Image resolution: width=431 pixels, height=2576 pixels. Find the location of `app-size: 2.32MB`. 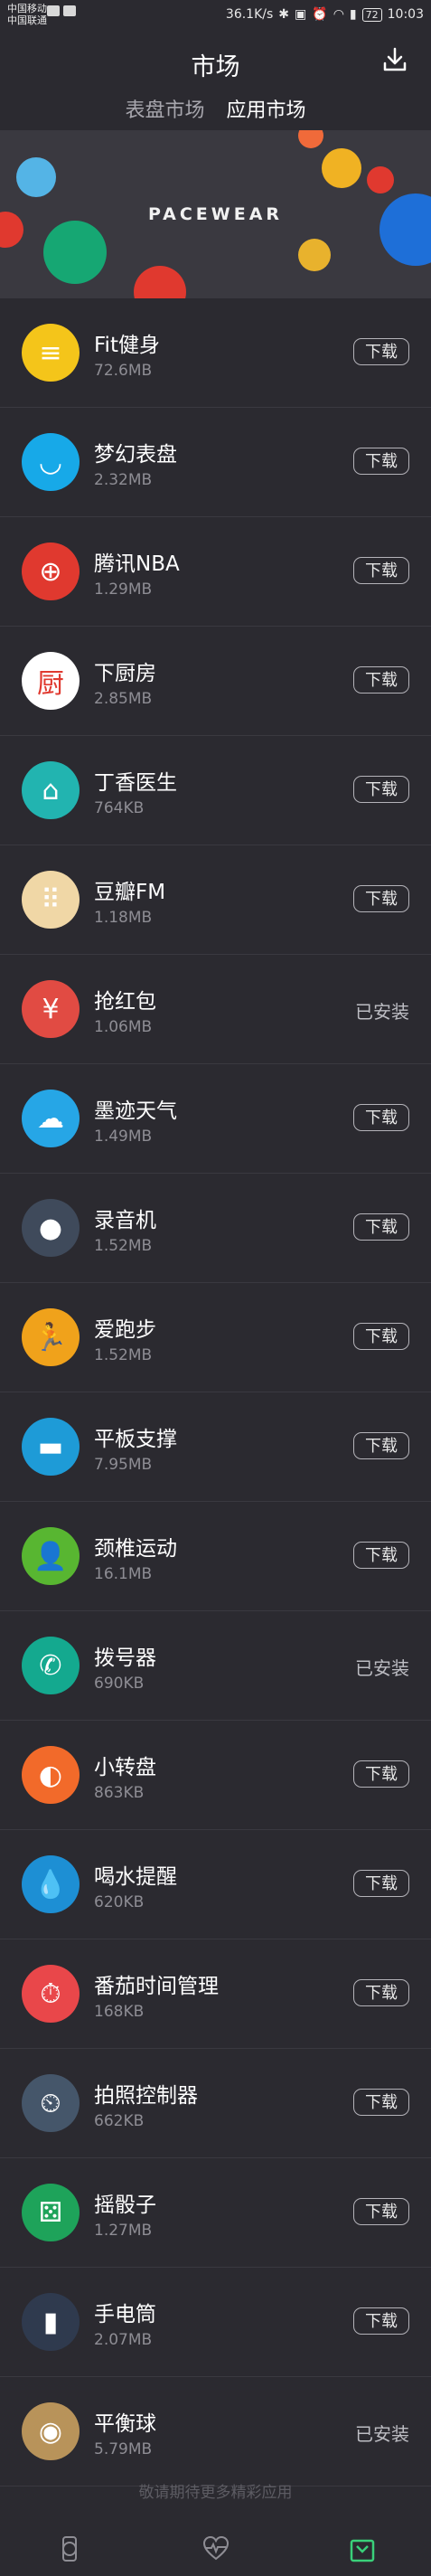

app-size: 2.32MB is located at coordinates (123, 480).